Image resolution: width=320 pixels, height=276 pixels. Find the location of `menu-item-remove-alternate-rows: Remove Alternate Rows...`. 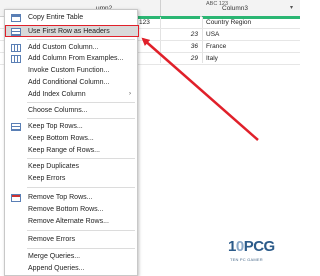

menu-item-remove-alternate-rows: Remove Alternate Rows... is located at coordinates (71, 221).